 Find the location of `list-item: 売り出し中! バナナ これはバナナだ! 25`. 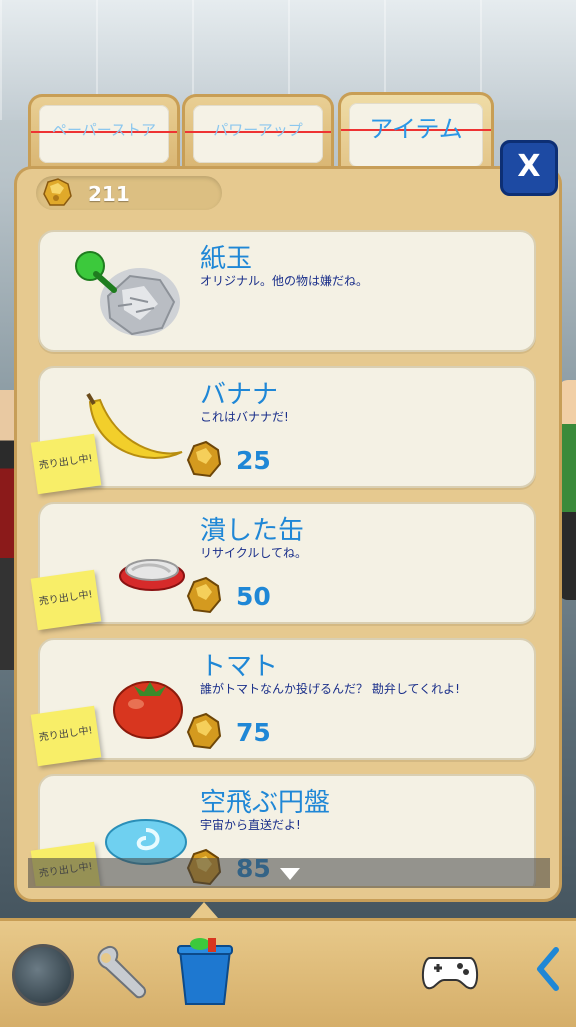

list-item: 売り出し中! バナナ これはバナナだ! 25 is located at coordinates (283, 430).